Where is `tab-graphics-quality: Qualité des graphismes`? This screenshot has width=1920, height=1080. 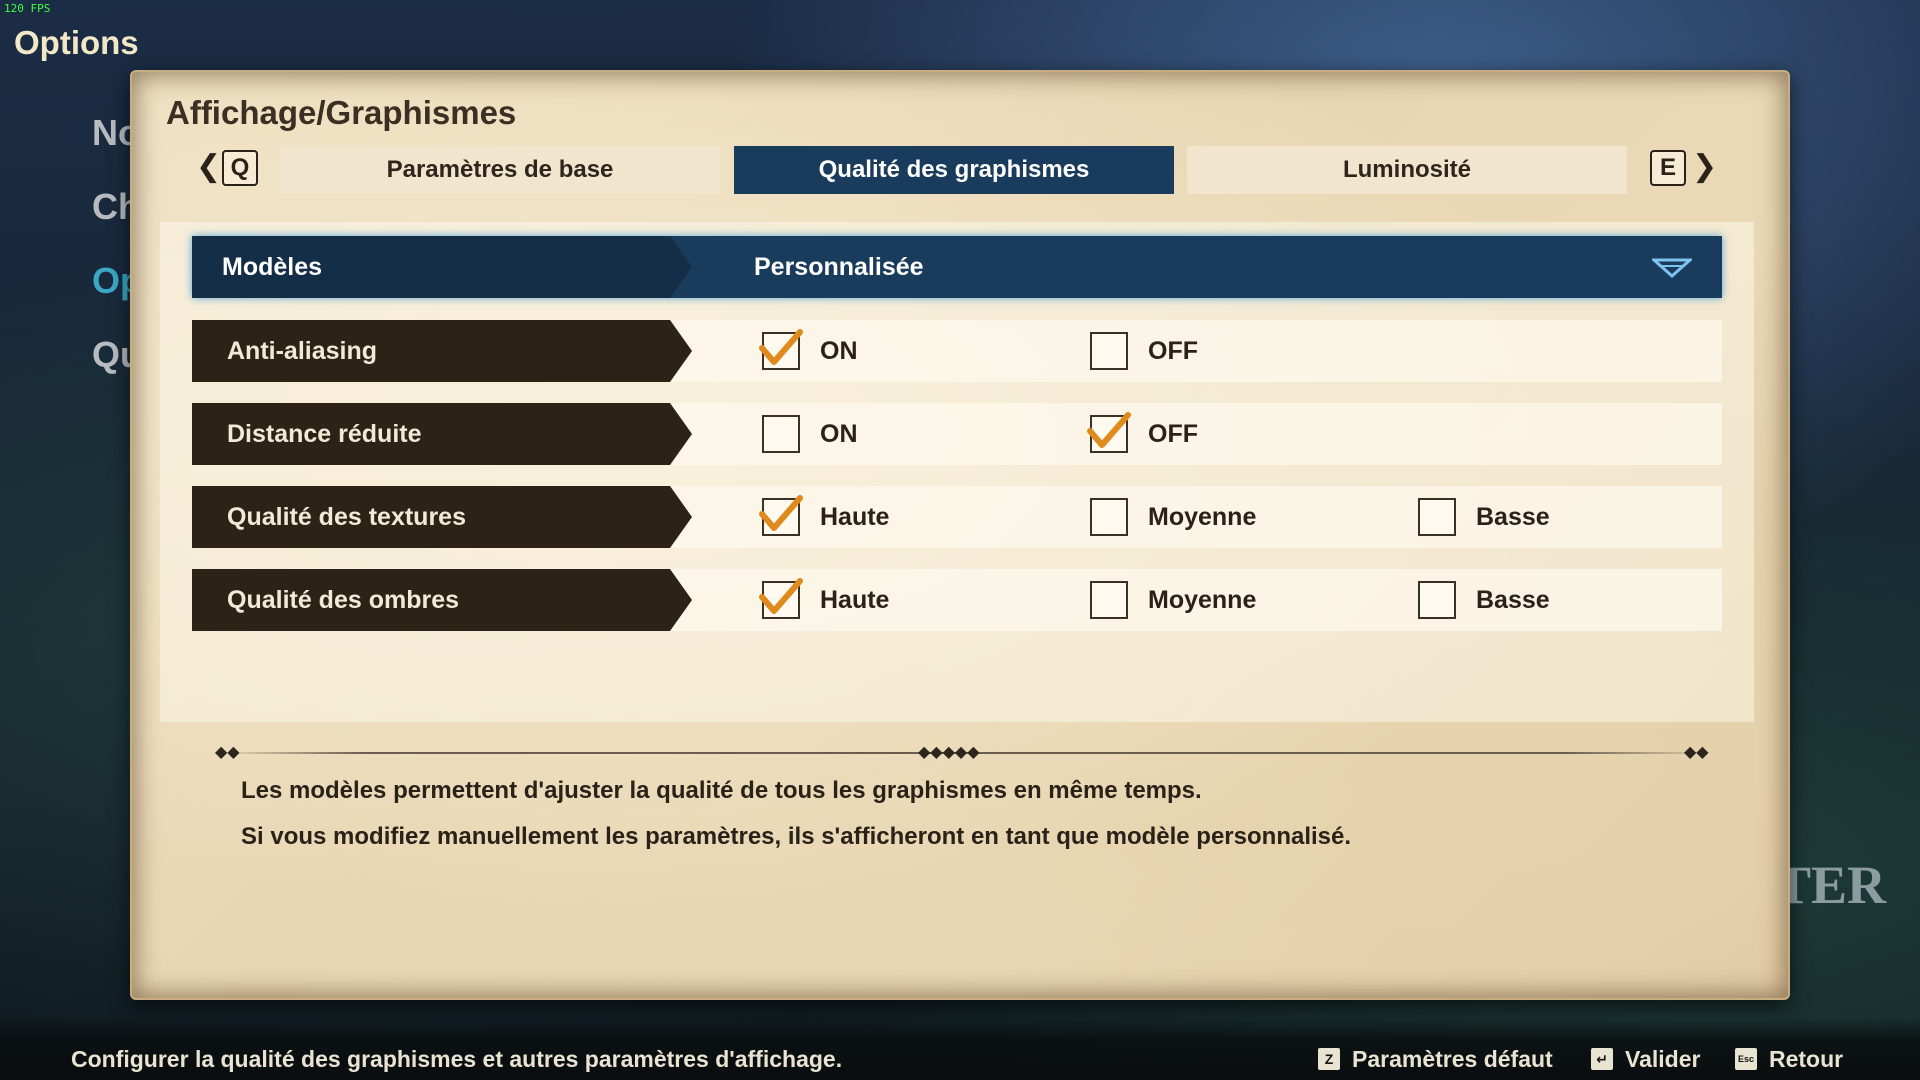 tab-graphics-quality: Qualité des graphismes is located at coordinates (954, 170).